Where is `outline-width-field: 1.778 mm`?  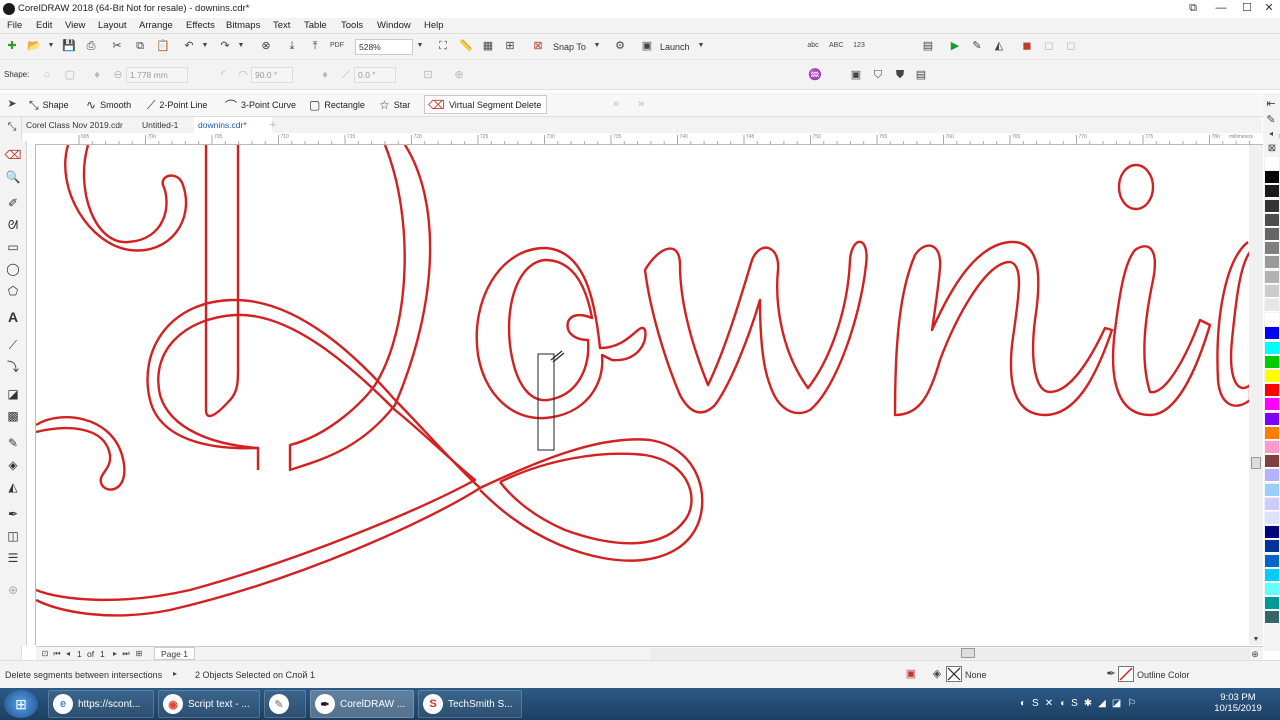 outline-width-field: 1.778 mm is located at coordinates (157, 75).